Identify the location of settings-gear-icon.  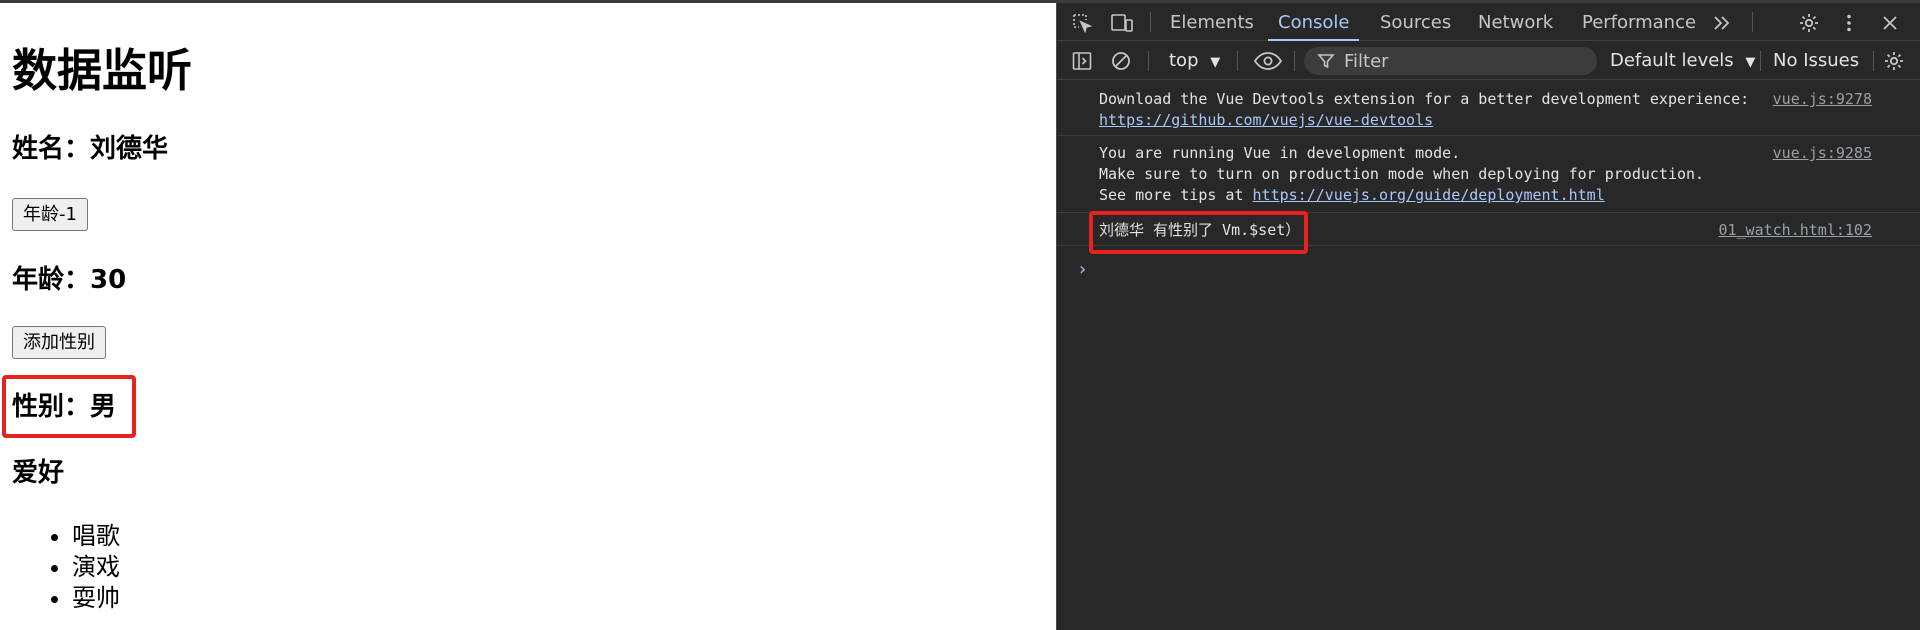
(1809, 23).